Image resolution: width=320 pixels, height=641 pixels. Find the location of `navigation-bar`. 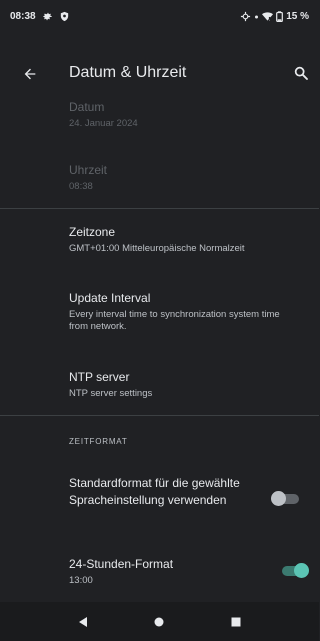

navigation-bar is located at coordinates (159, 621).